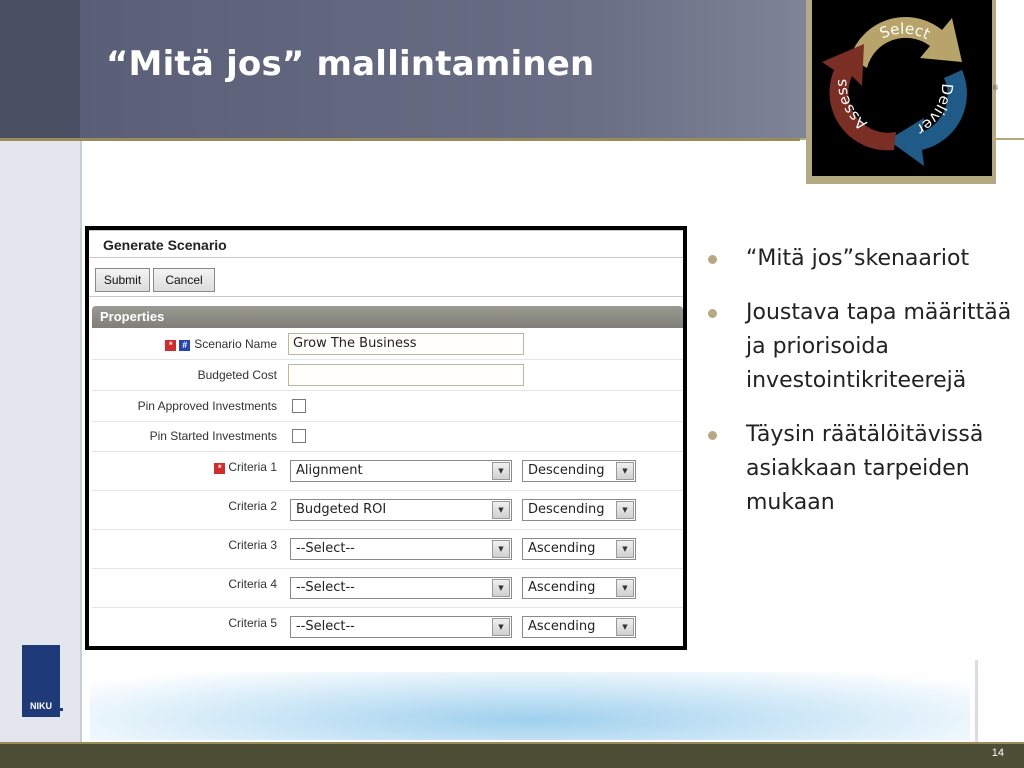 This screenshot has height=768, width=1024. Describe the element at coordinates (252, 506) in the screenshot. I see `criteria-2-label: Criteria 2` at that location.